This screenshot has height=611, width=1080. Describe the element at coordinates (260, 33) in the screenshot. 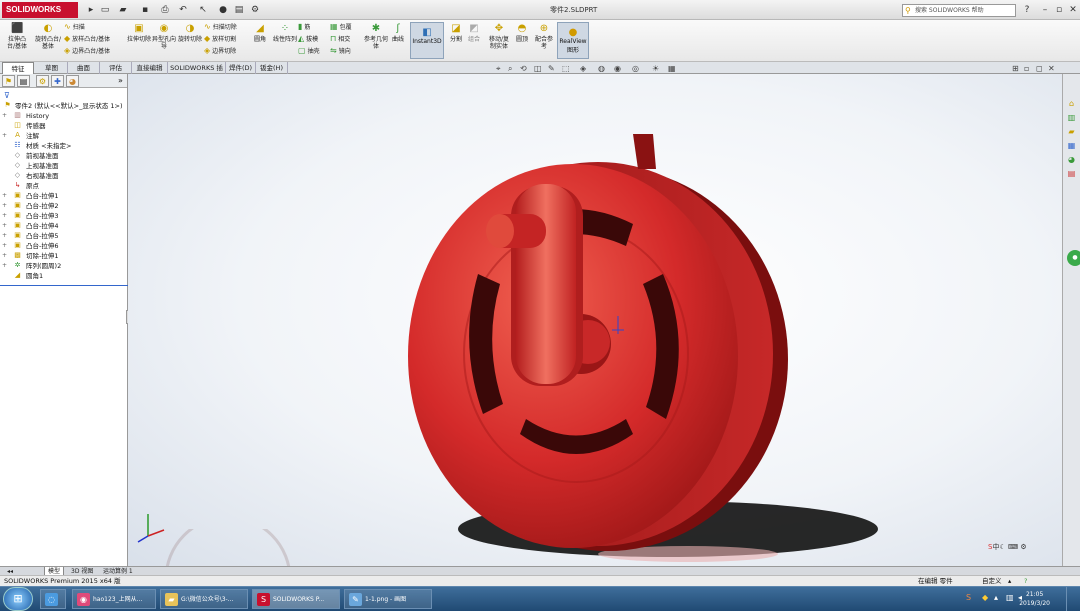

I see `fillet-button: ◢ 圆角` at that location.